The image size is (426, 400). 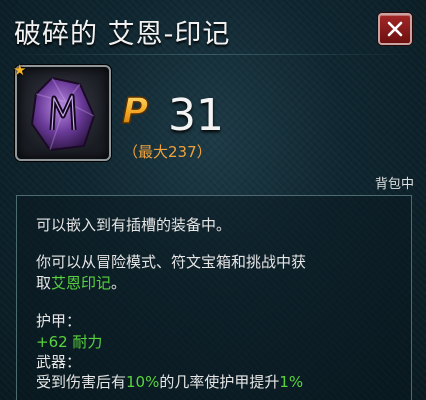 What do you see at coordinates (63, 114) in the screenshot?
I see `purple-rune-stone-icon` at bounding box center [63, 114].